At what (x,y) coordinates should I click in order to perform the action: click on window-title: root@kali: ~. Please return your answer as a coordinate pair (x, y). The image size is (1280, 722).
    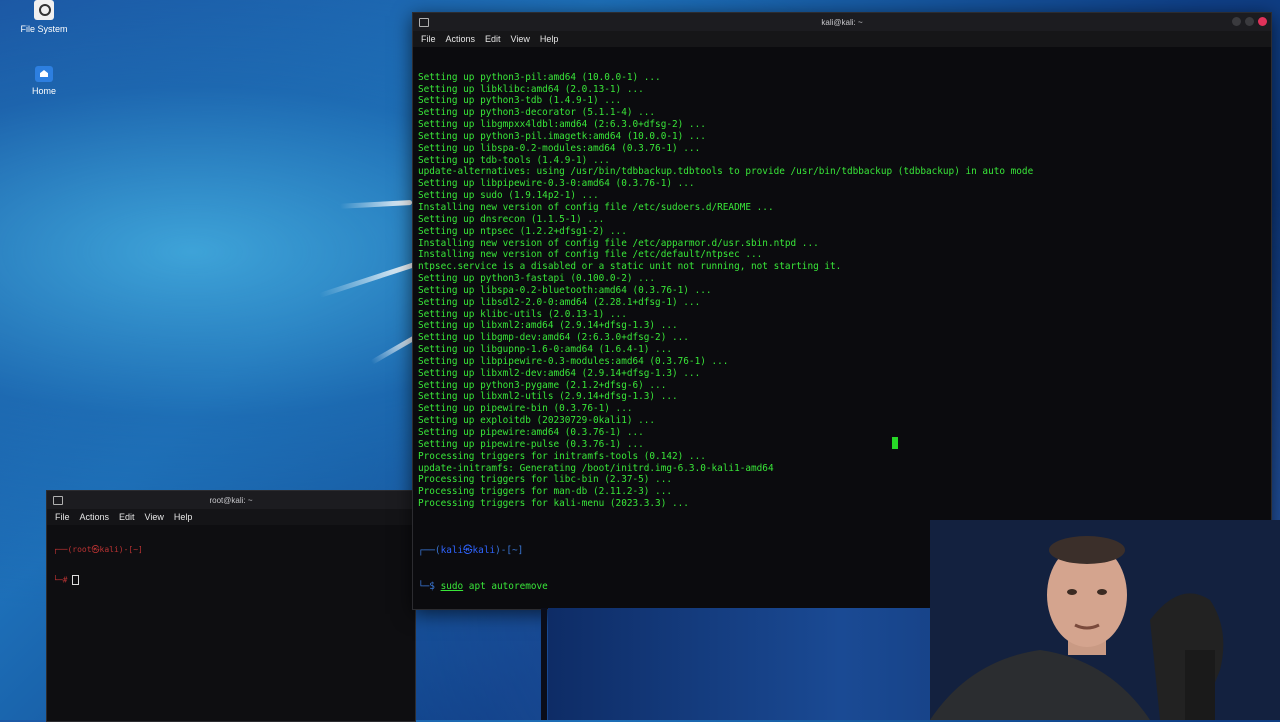
    Looking at the image, I should click on (231, 500).